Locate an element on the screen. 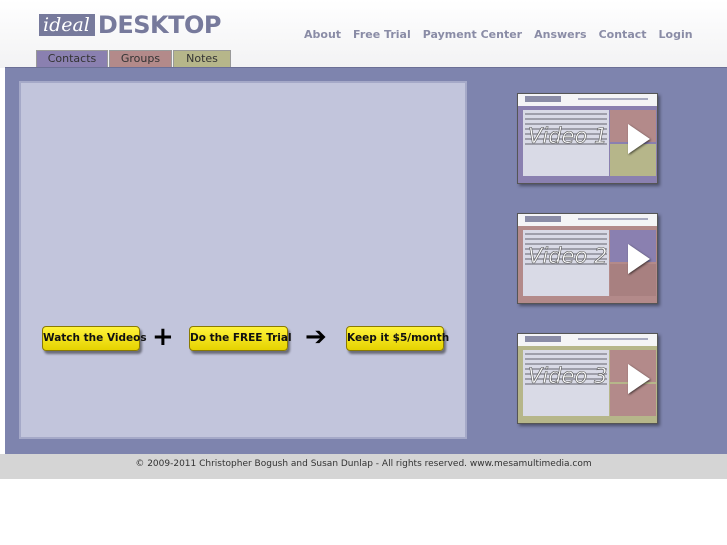 The image size is (727, 545). section-tabs: Contacts Groups Notes is located at coordinates (134, 58).